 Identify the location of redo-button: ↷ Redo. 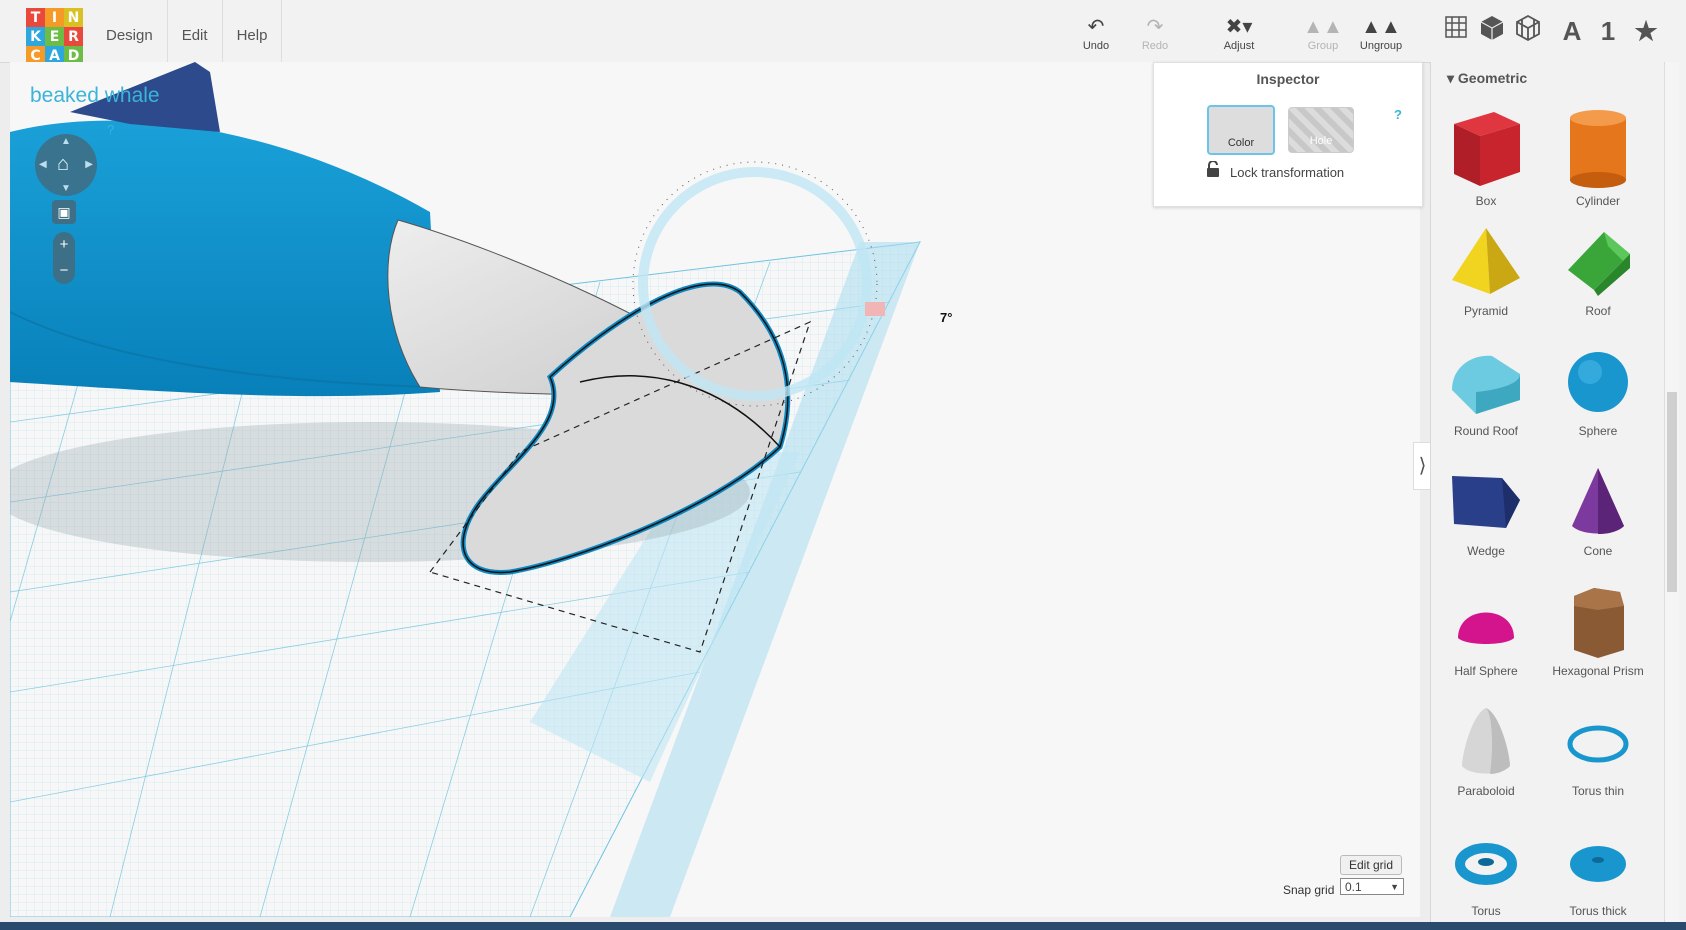
(1155, 33).